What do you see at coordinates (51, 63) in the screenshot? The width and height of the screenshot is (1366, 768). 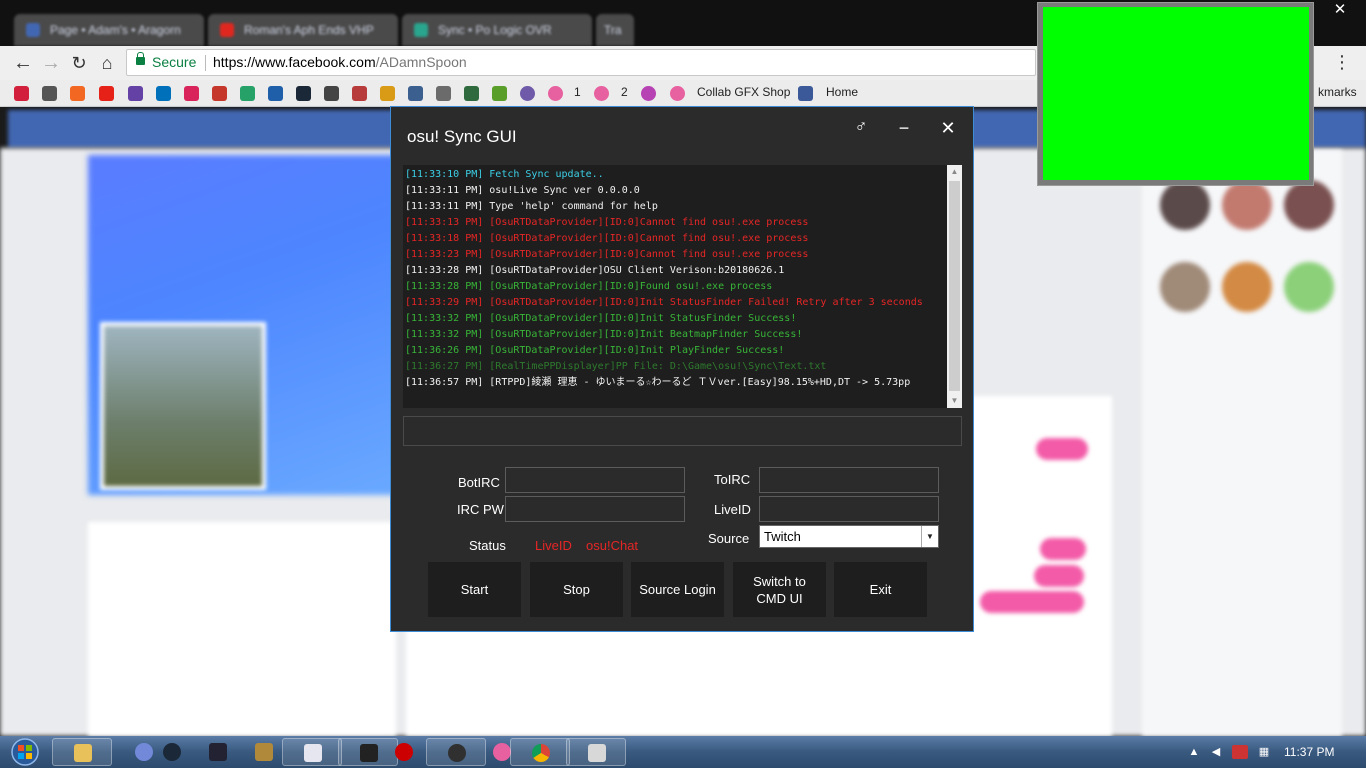 I see `forward-arrow-icon: →` at bounding box center [51, 63].